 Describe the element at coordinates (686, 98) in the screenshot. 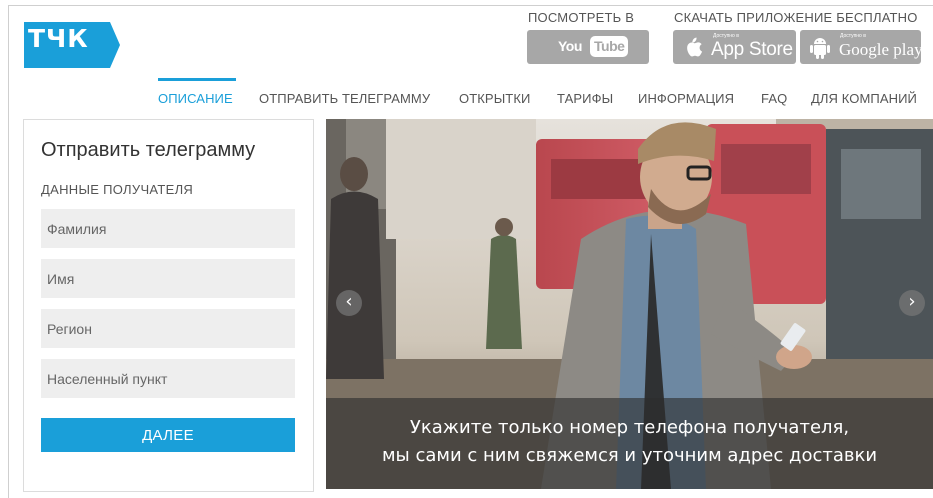

I see `nav-item-information: ИНФОРМАЦИЯ` at that location.